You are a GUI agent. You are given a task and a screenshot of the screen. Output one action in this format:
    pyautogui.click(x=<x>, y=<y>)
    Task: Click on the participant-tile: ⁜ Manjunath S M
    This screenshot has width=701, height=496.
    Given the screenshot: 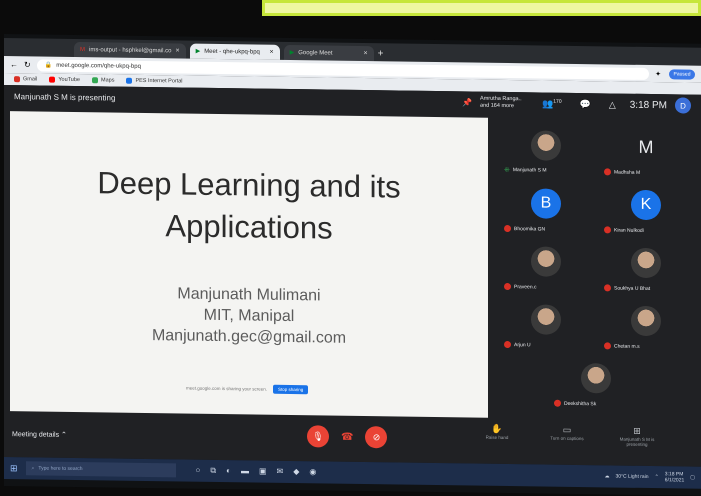 What is the action you would take?
    pyautogui.click(x=546, y=147)
    